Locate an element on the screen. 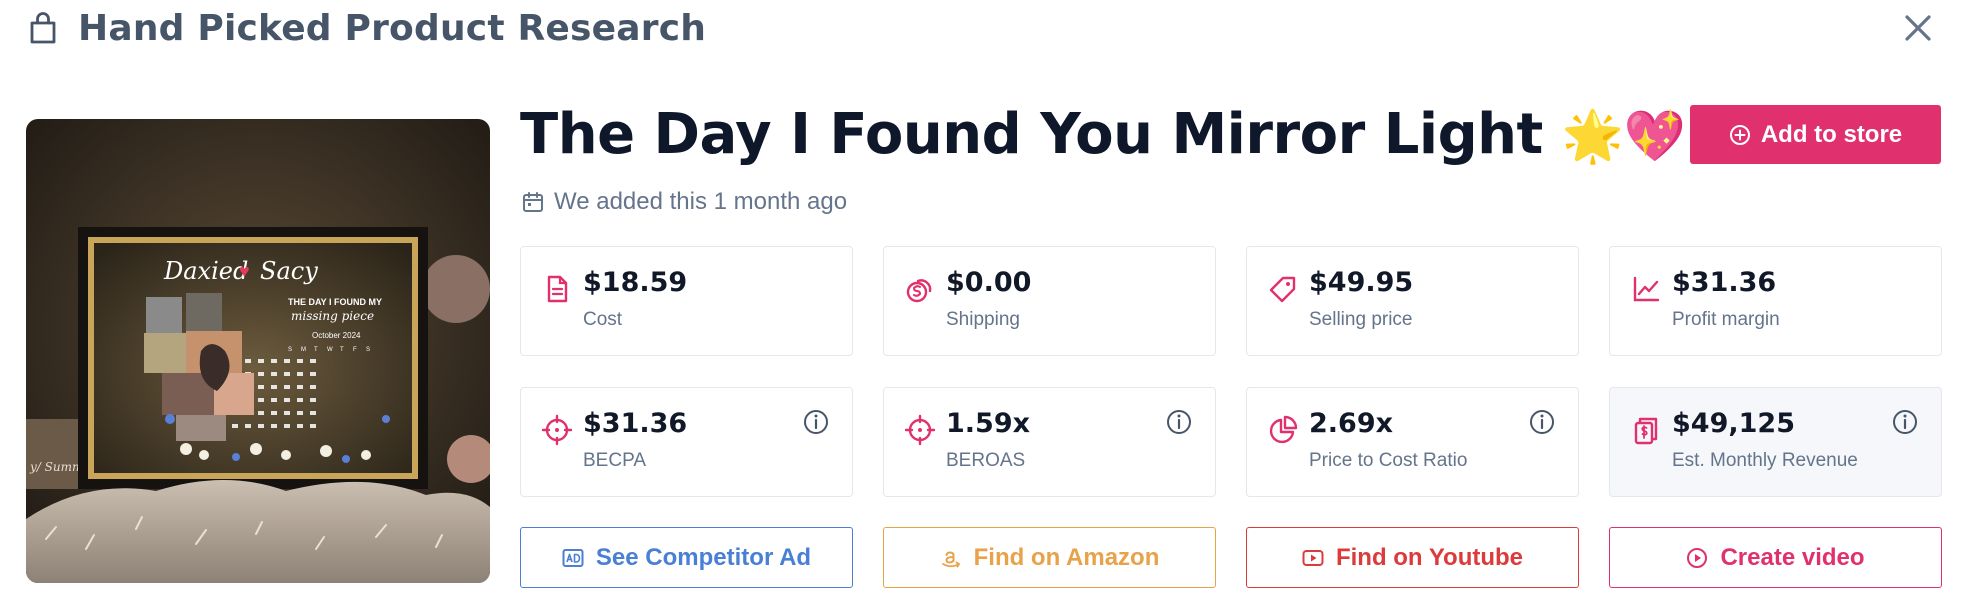 This screenshot has width=1974, height=610. see-competitor-ad-button: See Competitor Ad is located at coordinates (686, 557).